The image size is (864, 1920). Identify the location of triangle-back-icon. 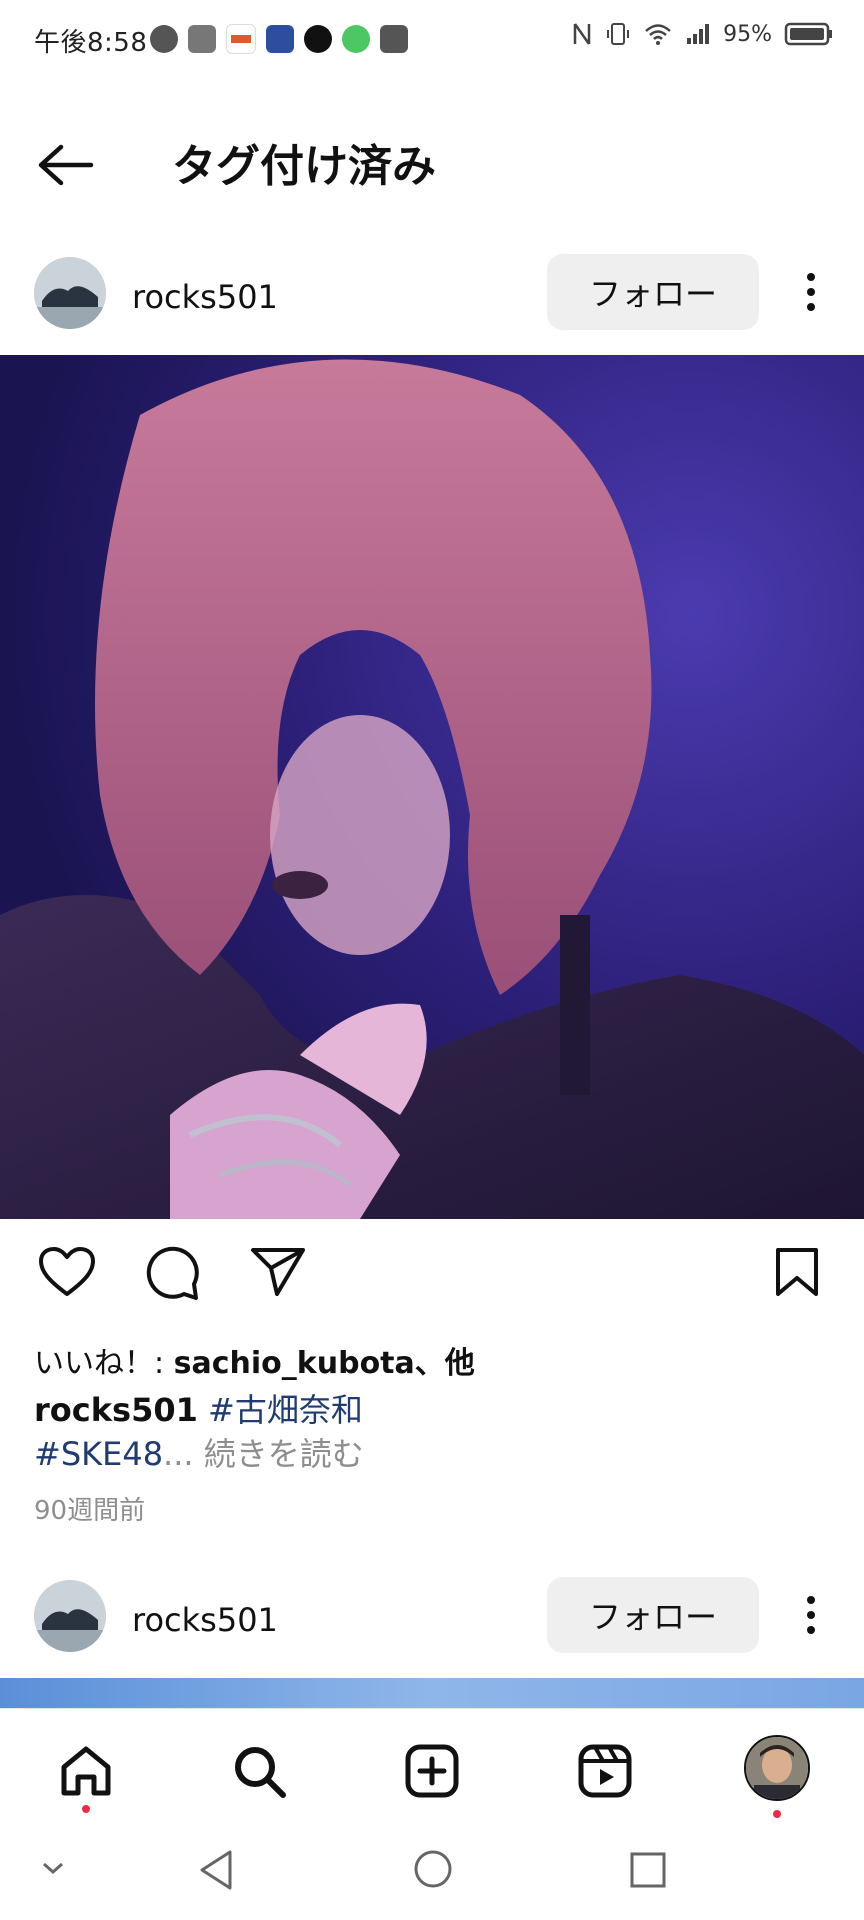
(216, 1870).